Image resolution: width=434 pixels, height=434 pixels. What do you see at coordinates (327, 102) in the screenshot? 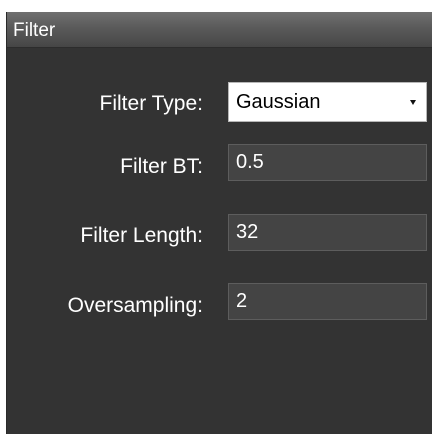
I see `filter-type-select: Gaussian` at bounding box center [327, 102].